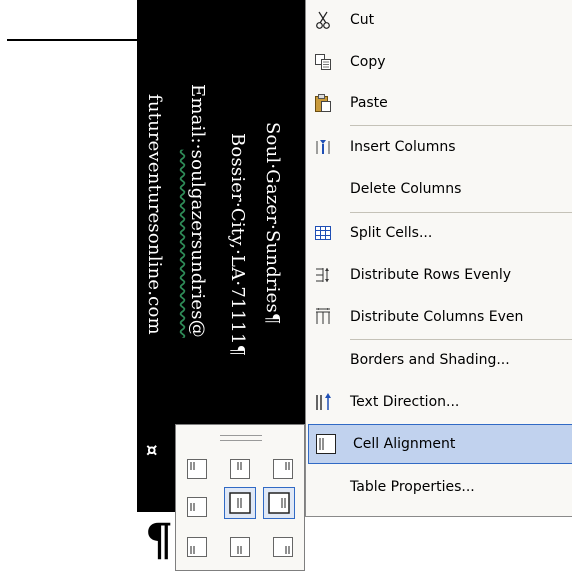  What do you see at coordinates (439, 103) in the screenshot?
I see `menu-item-paste: Paste` at bounding box center [439, 103].